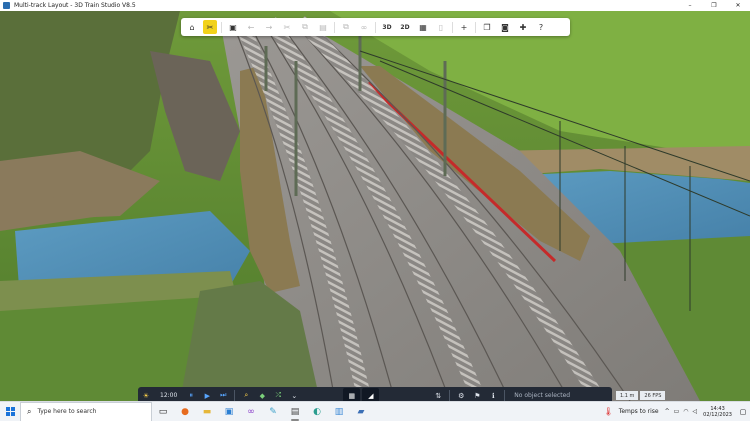 Image resolution: width=750 pixels, height=421 pixels. Describe the element at coordinates (541, 27) in the screenshot. I see `help-icon: ?` at that location.